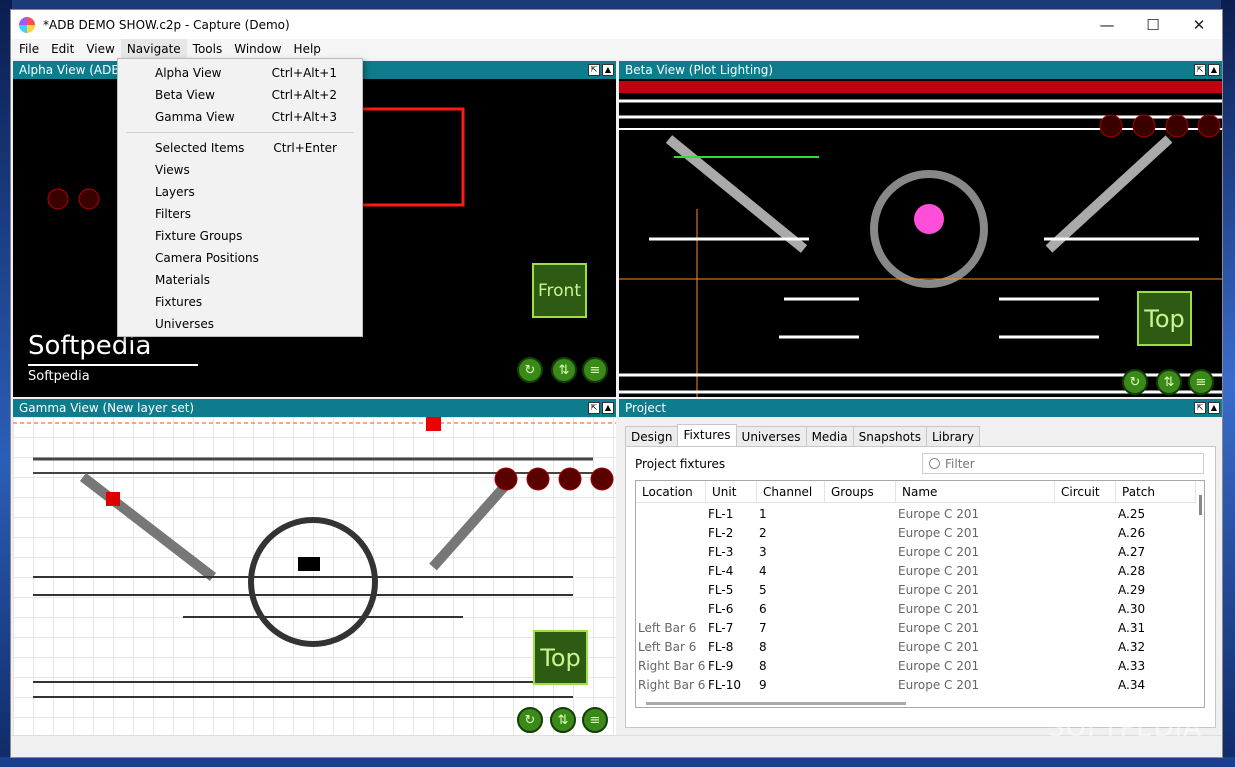 Image resolution: width=1235 pixels, height=767 pixels. I want to click on table-row: FL-4 4 Europe C 201 A.28, so click(916, 571).